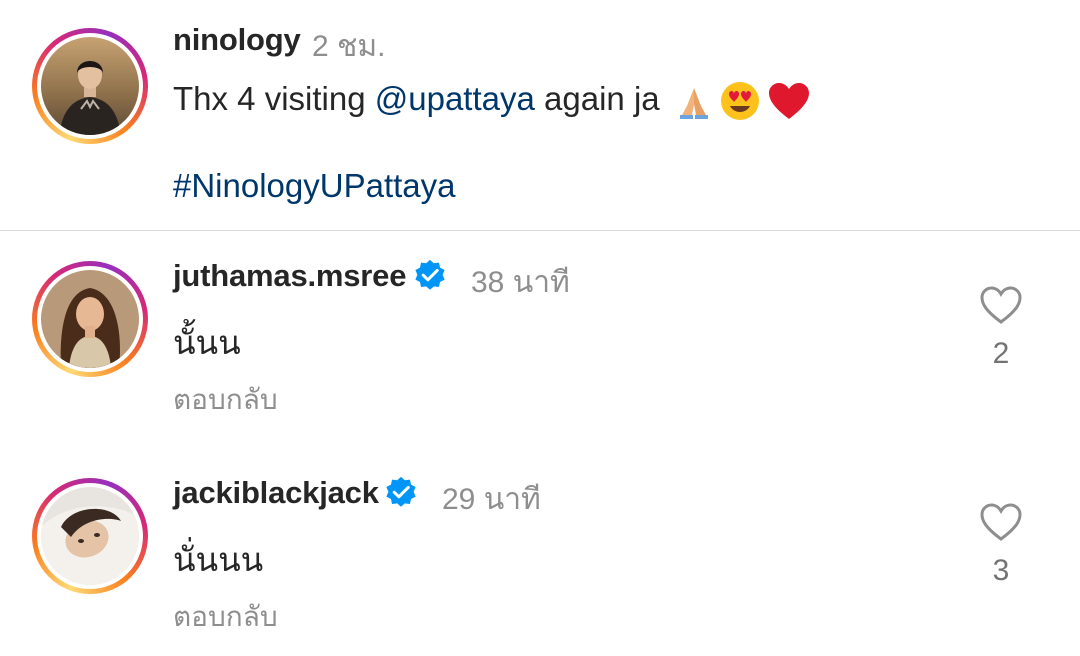 This screenshot has height=656, width=1080. Describe the element at coordinates (207, 342) in the screenshot. I see `comment-text: นั้นน` at that location.